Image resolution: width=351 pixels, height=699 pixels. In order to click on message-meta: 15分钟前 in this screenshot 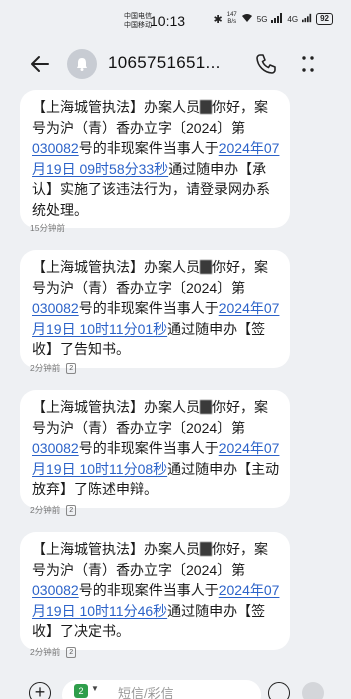, I will do `click(47, 228)`.